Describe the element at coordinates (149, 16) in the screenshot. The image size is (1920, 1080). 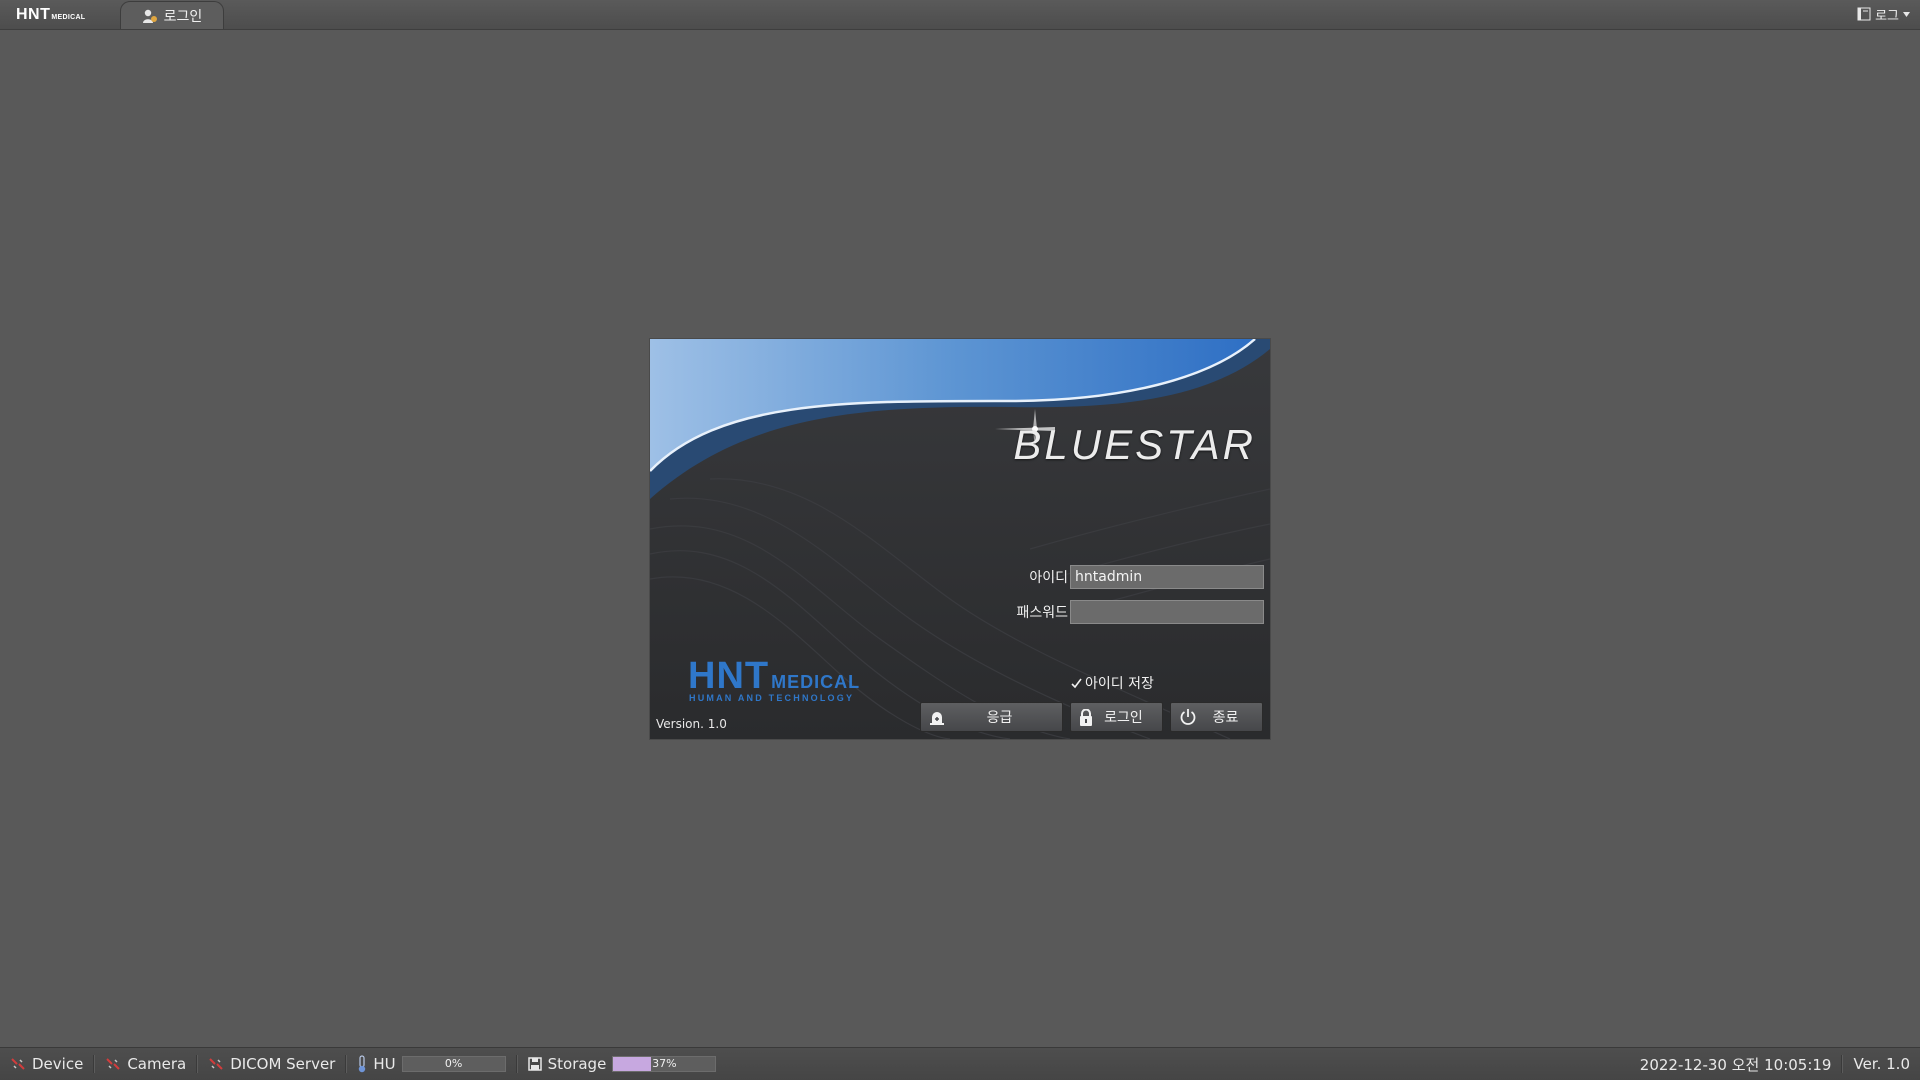
I see `user-icon` at that location.